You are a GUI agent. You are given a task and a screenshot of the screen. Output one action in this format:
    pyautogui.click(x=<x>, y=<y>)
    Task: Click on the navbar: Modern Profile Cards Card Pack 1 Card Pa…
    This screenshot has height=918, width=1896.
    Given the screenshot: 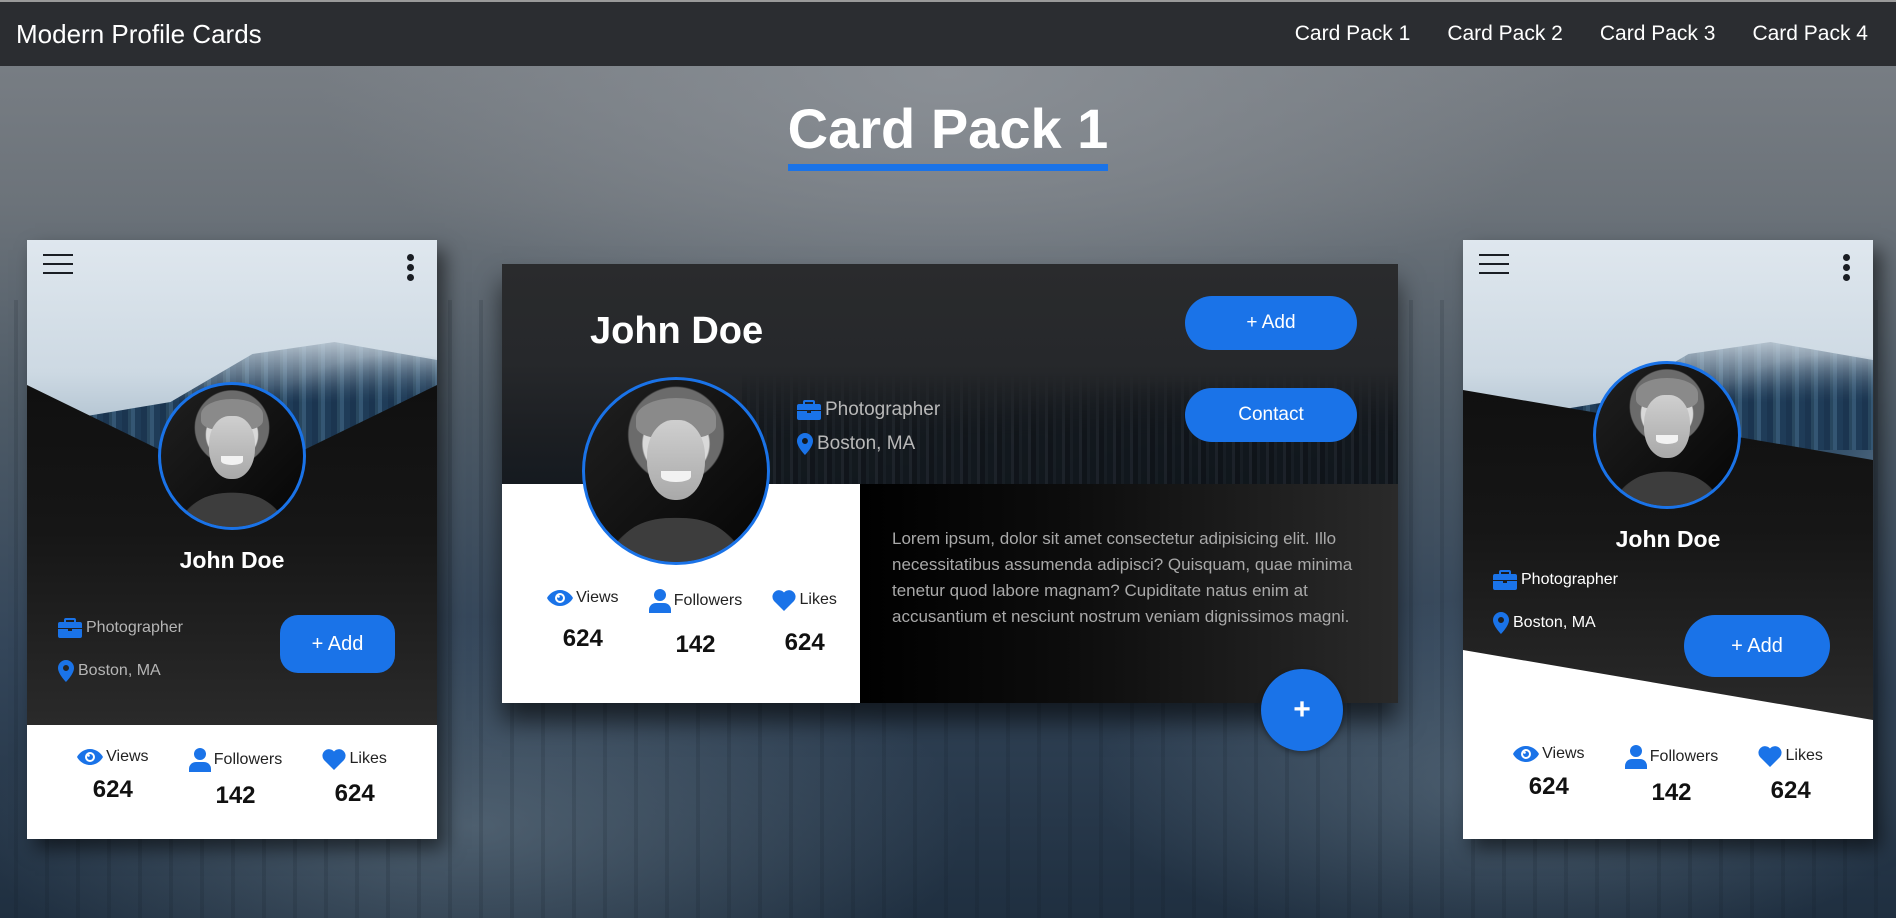 What is the action you would take?
    pyautogui.click(x=948, y=33)
    